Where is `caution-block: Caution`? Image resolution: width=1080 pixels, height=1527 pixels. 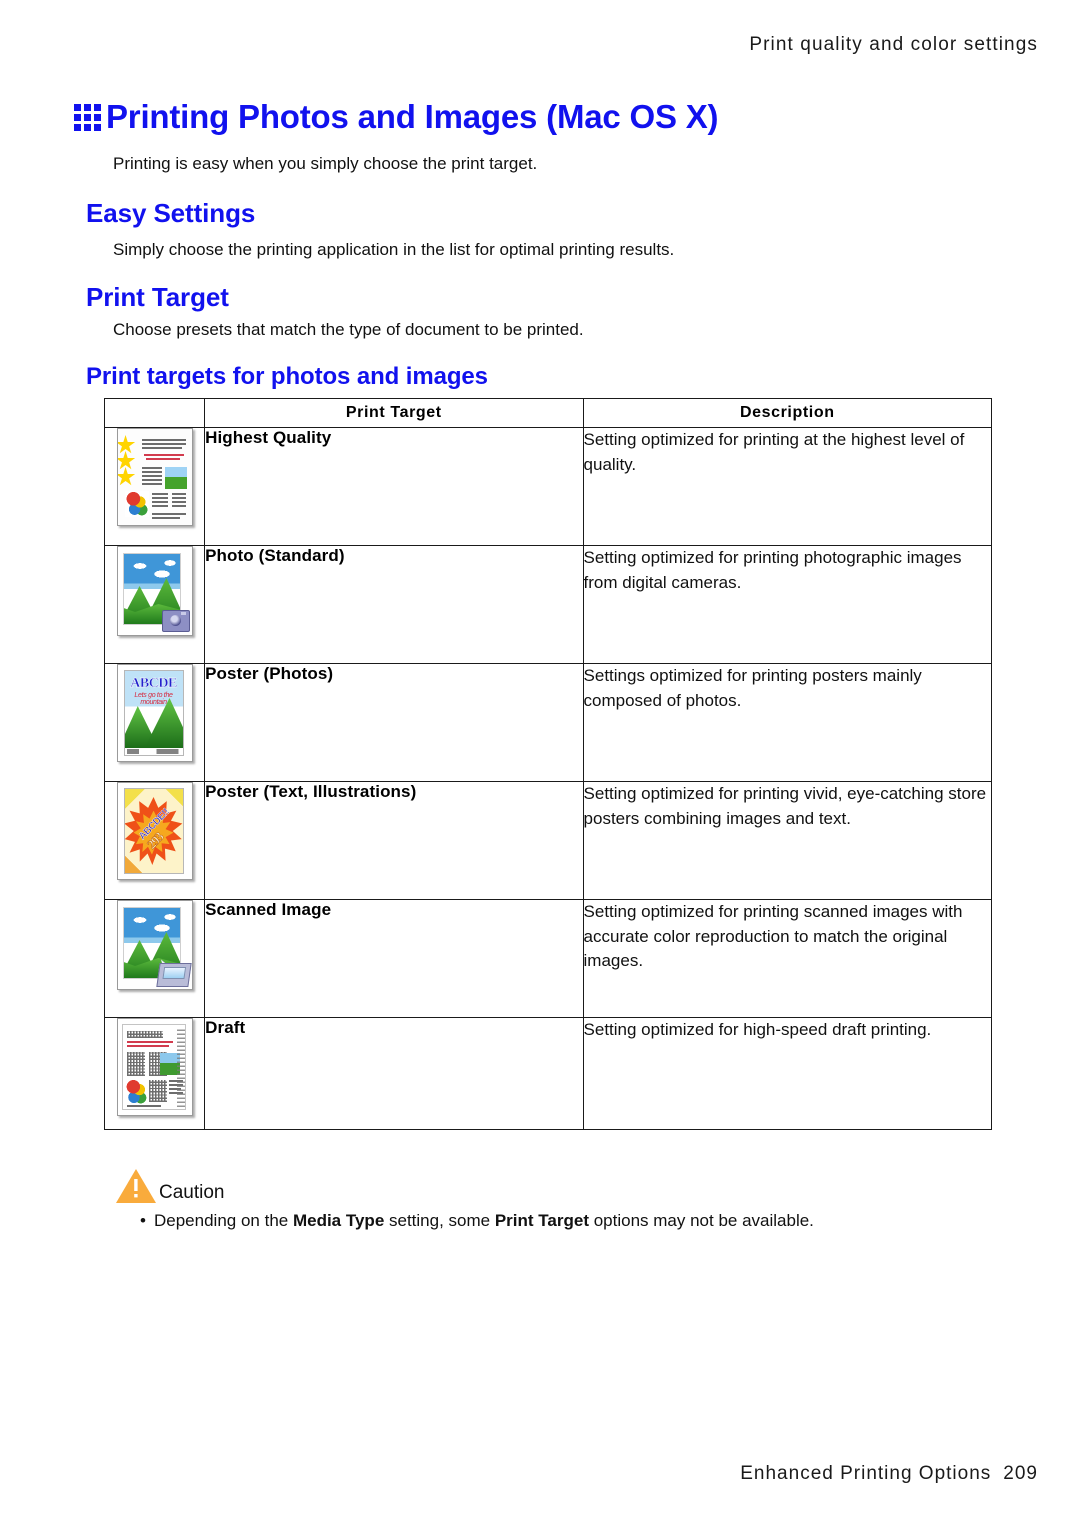
caution-block: Caution is located at coordinates (170, 1186).